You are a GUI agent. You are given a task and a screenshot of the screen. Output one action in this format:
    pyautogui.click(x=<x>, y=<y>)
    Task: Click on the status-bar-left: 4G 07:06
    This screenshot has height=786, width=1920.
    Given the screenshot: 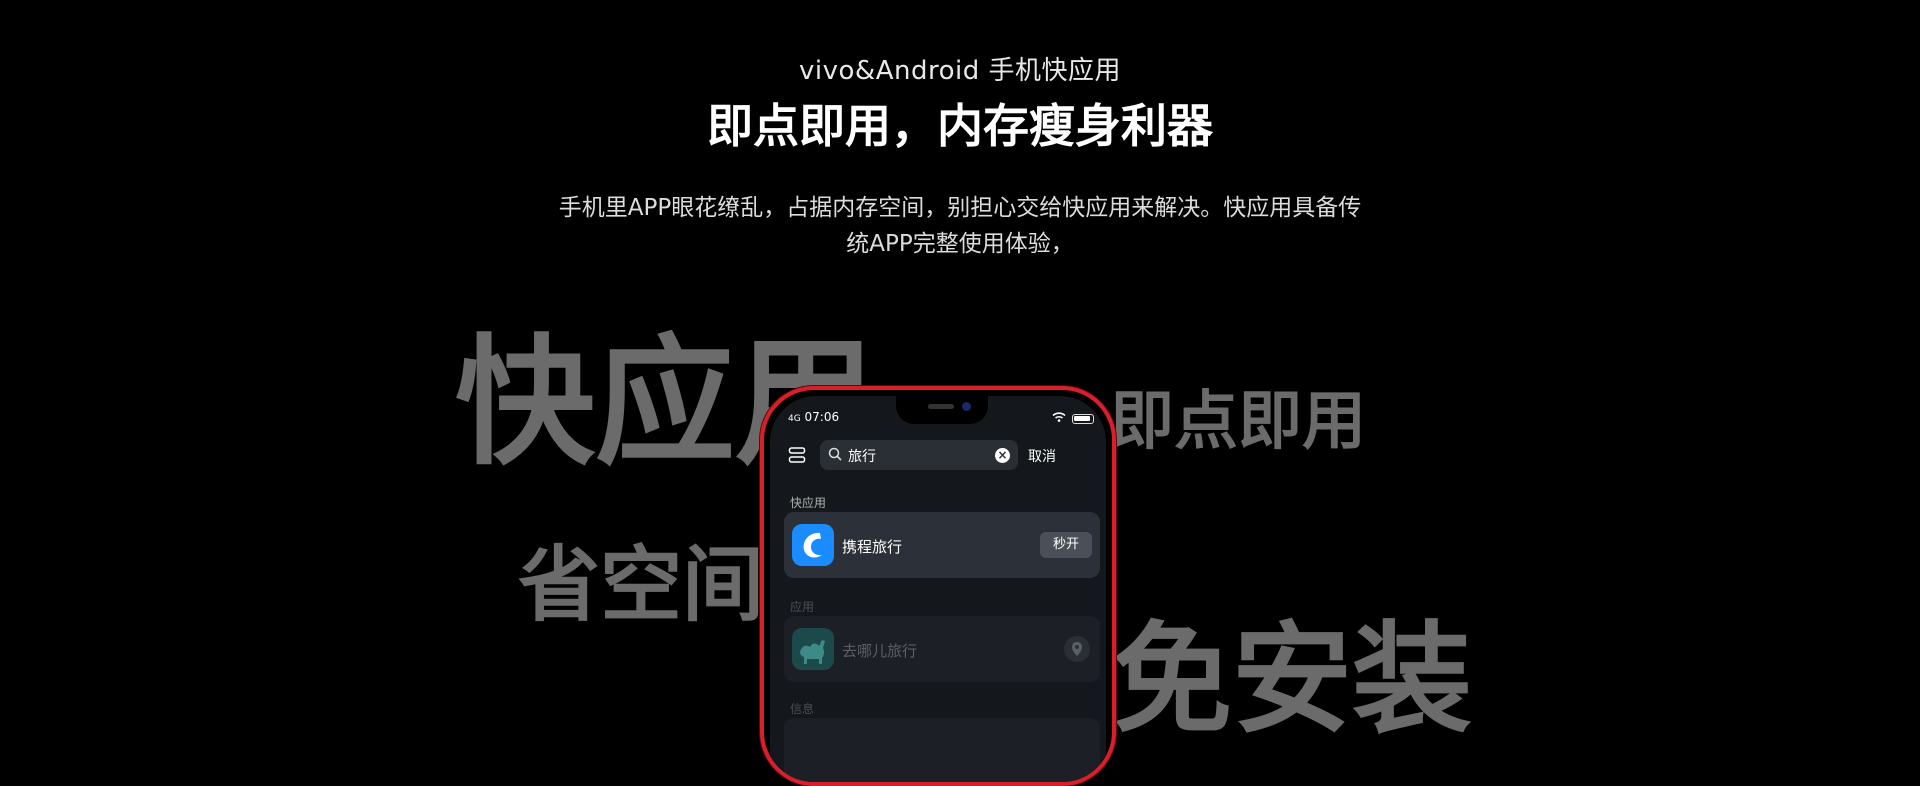 What is the action you would take?
    pyautogui.click(x=813, y=418)
    